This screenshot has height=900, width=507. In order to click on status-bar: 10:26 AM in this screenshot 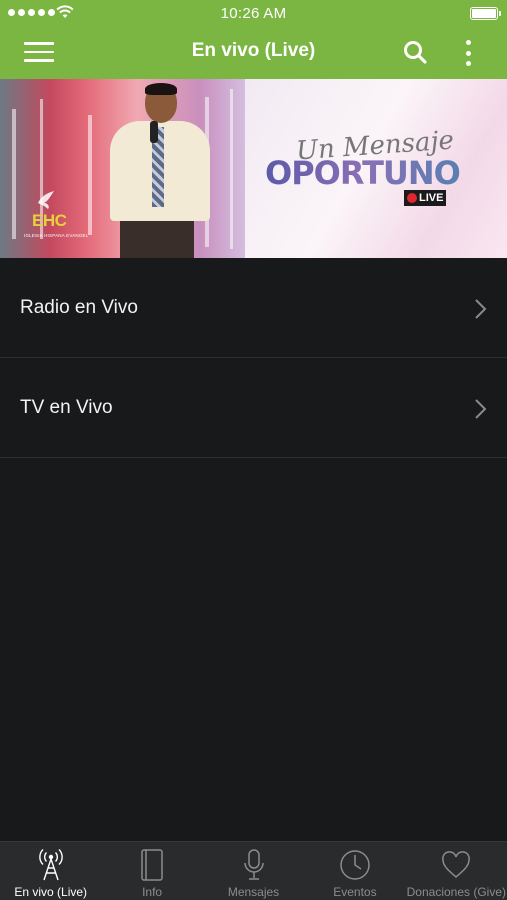, I will do `click(253, 13)`.